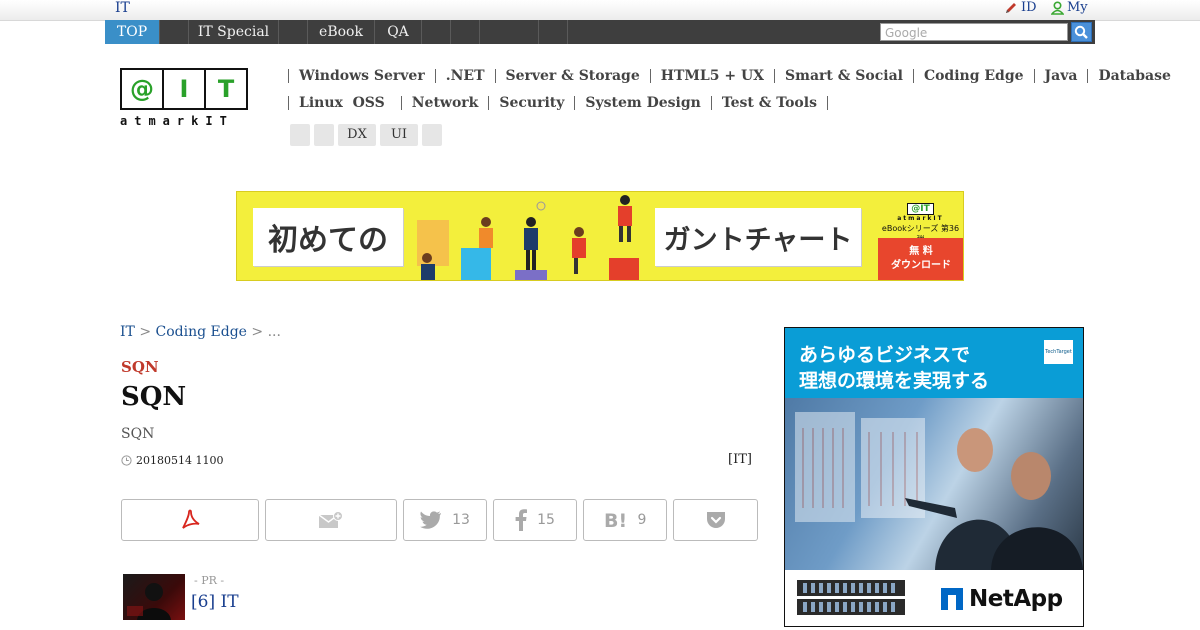  I want to click on id-login-link: ID, so click(1020, 7).